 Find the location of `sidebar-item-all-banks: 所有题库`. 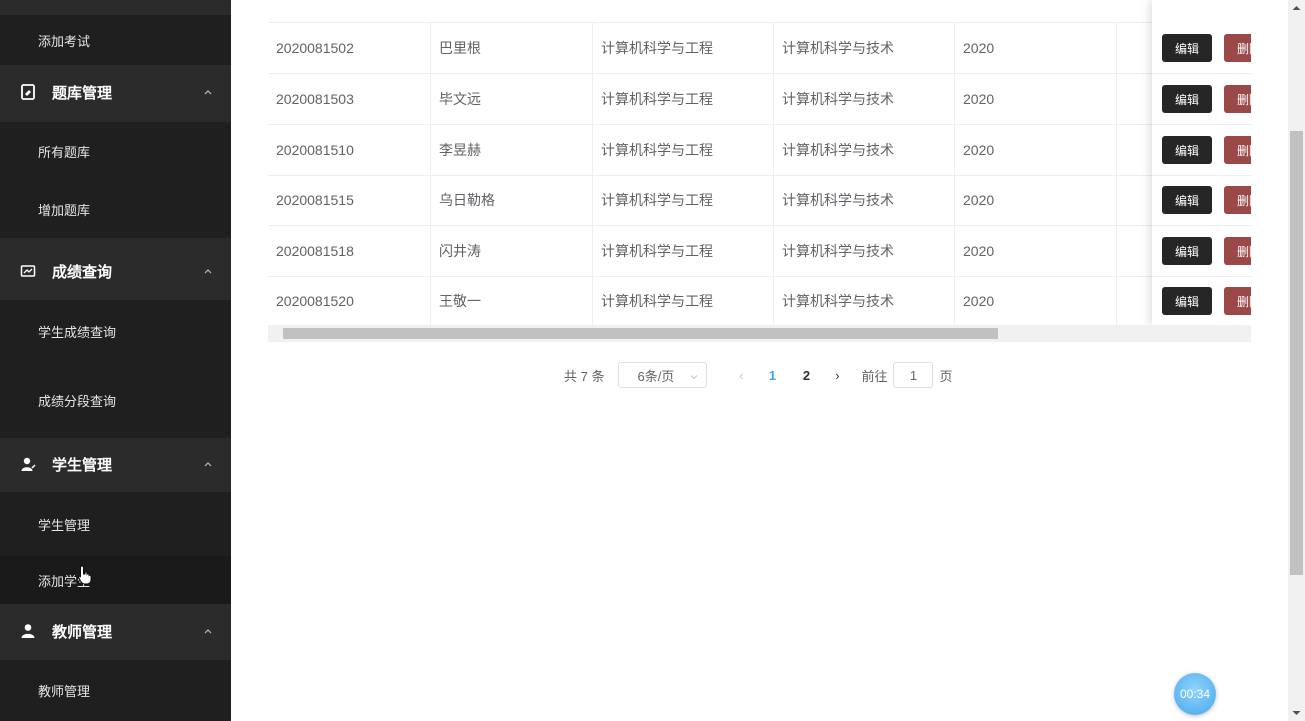

sidebar-item-all-banks: 所有题库 is located at coordinates (115, 151).